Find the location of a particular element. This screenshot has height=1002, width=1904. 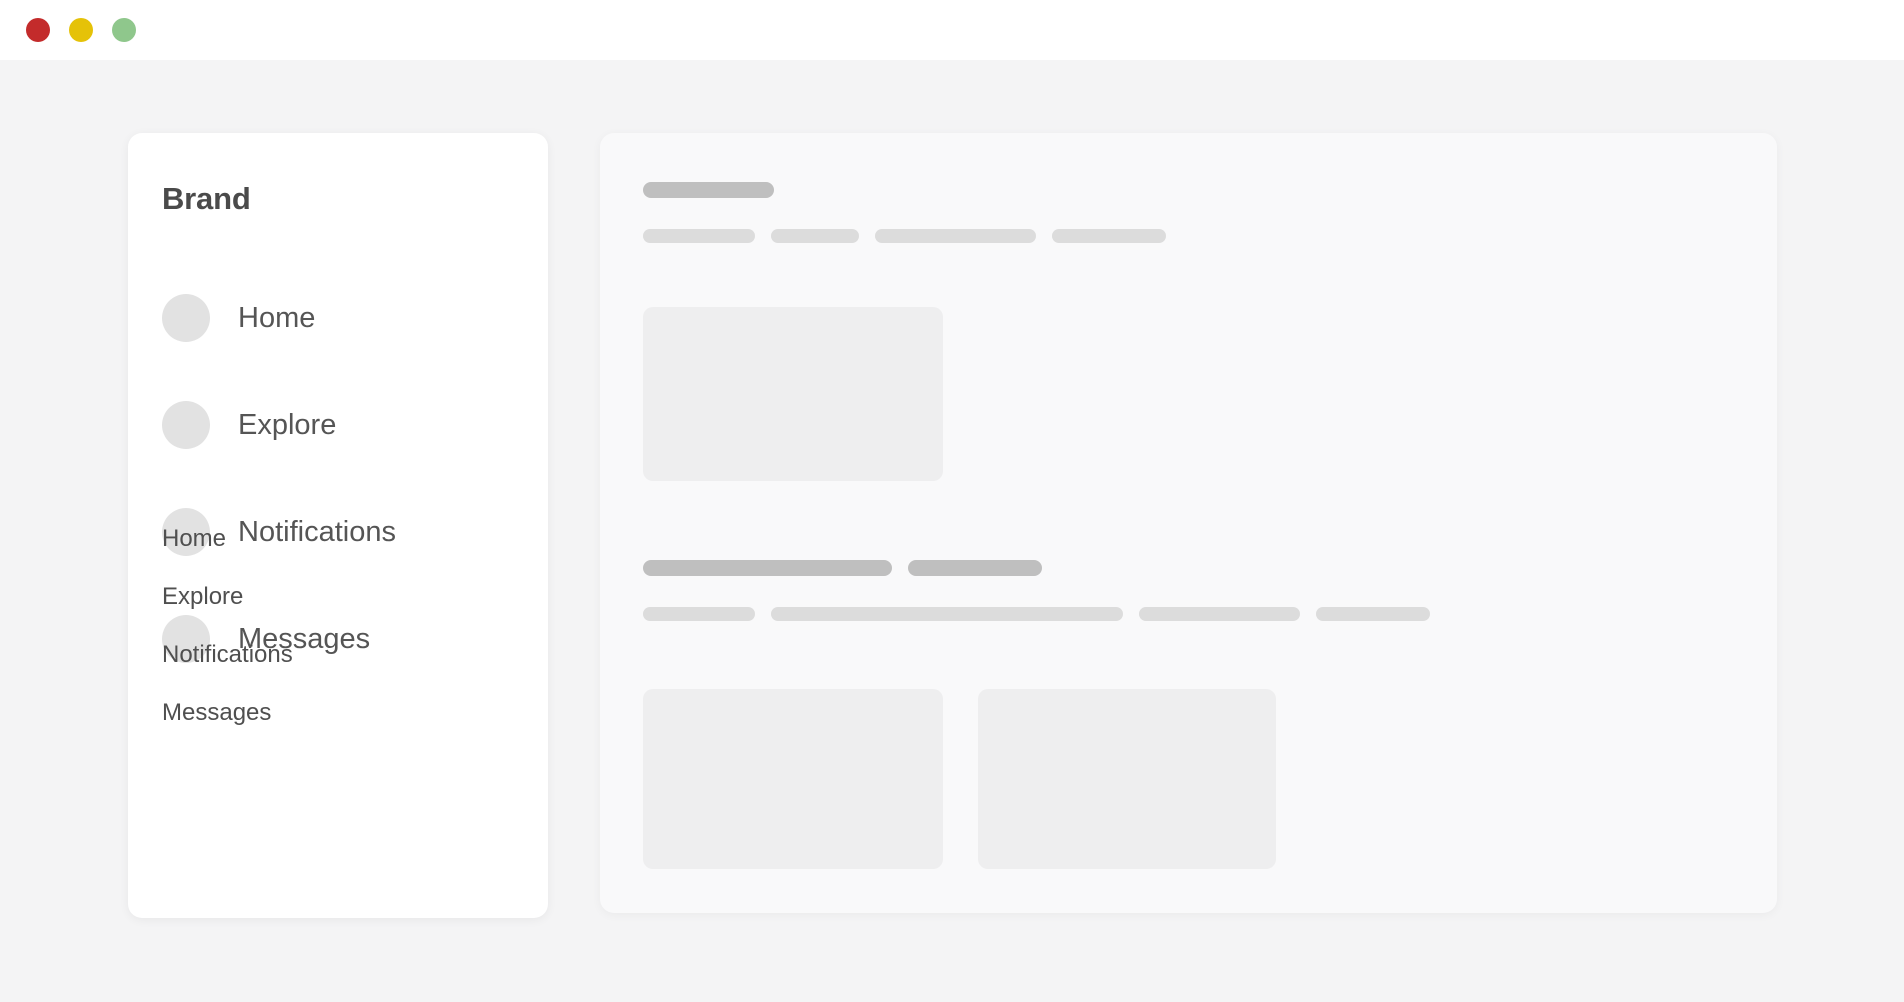

skeleton-title-row is located at coordinates (1036, 568).